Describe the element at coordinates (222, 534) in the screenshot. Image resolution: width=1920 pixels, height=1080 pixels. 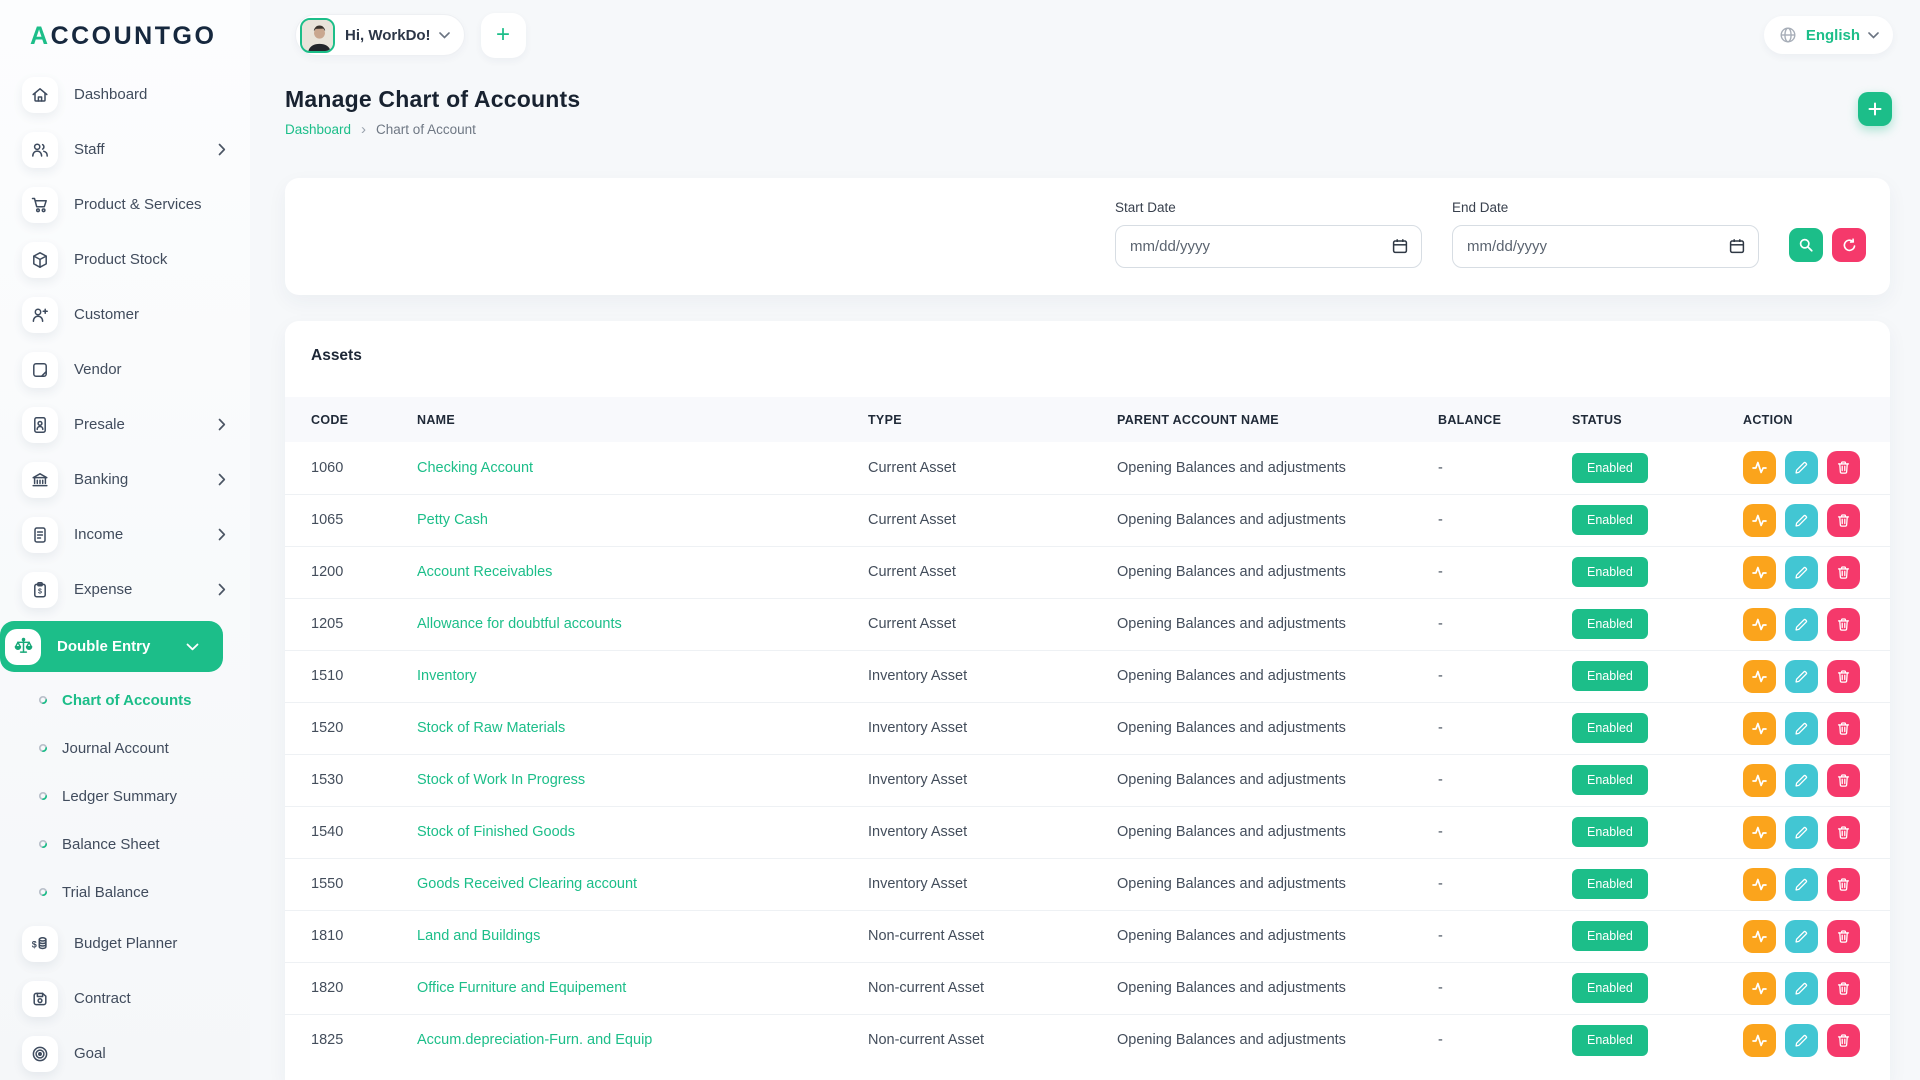
I see `chevron-right-icon` at that location.